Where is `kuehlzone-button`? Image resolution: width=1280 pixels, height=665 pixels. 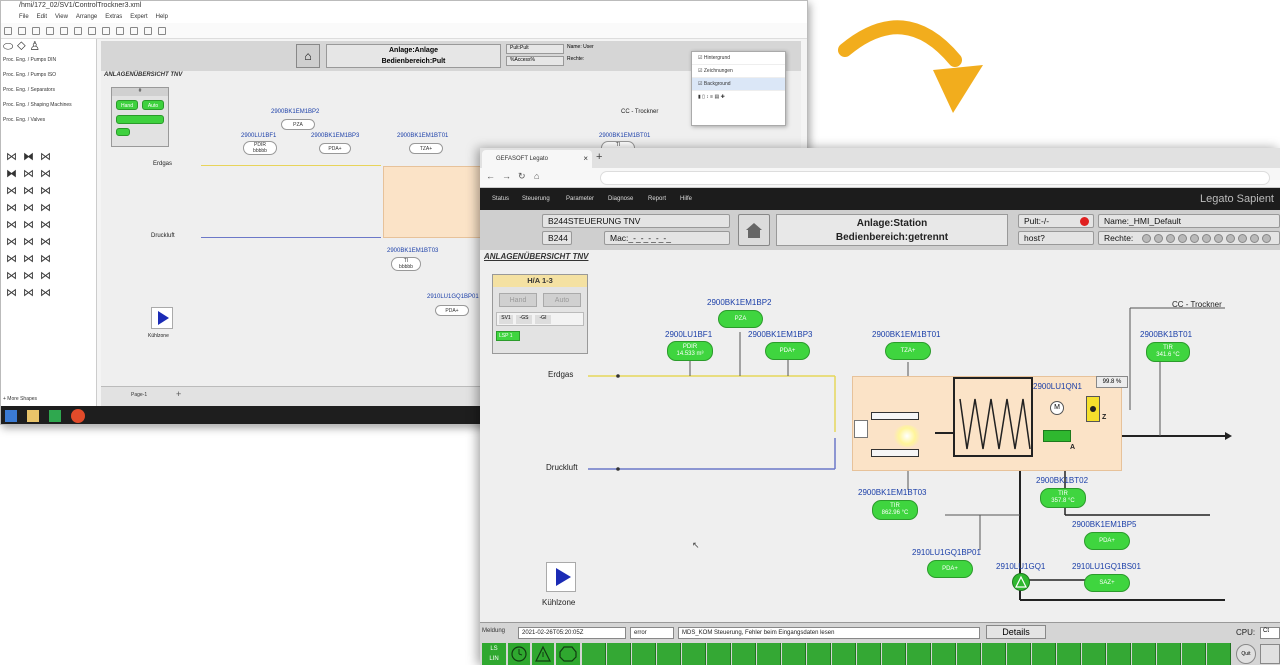
kuehlzone-button is located at coordinates (561, 577).